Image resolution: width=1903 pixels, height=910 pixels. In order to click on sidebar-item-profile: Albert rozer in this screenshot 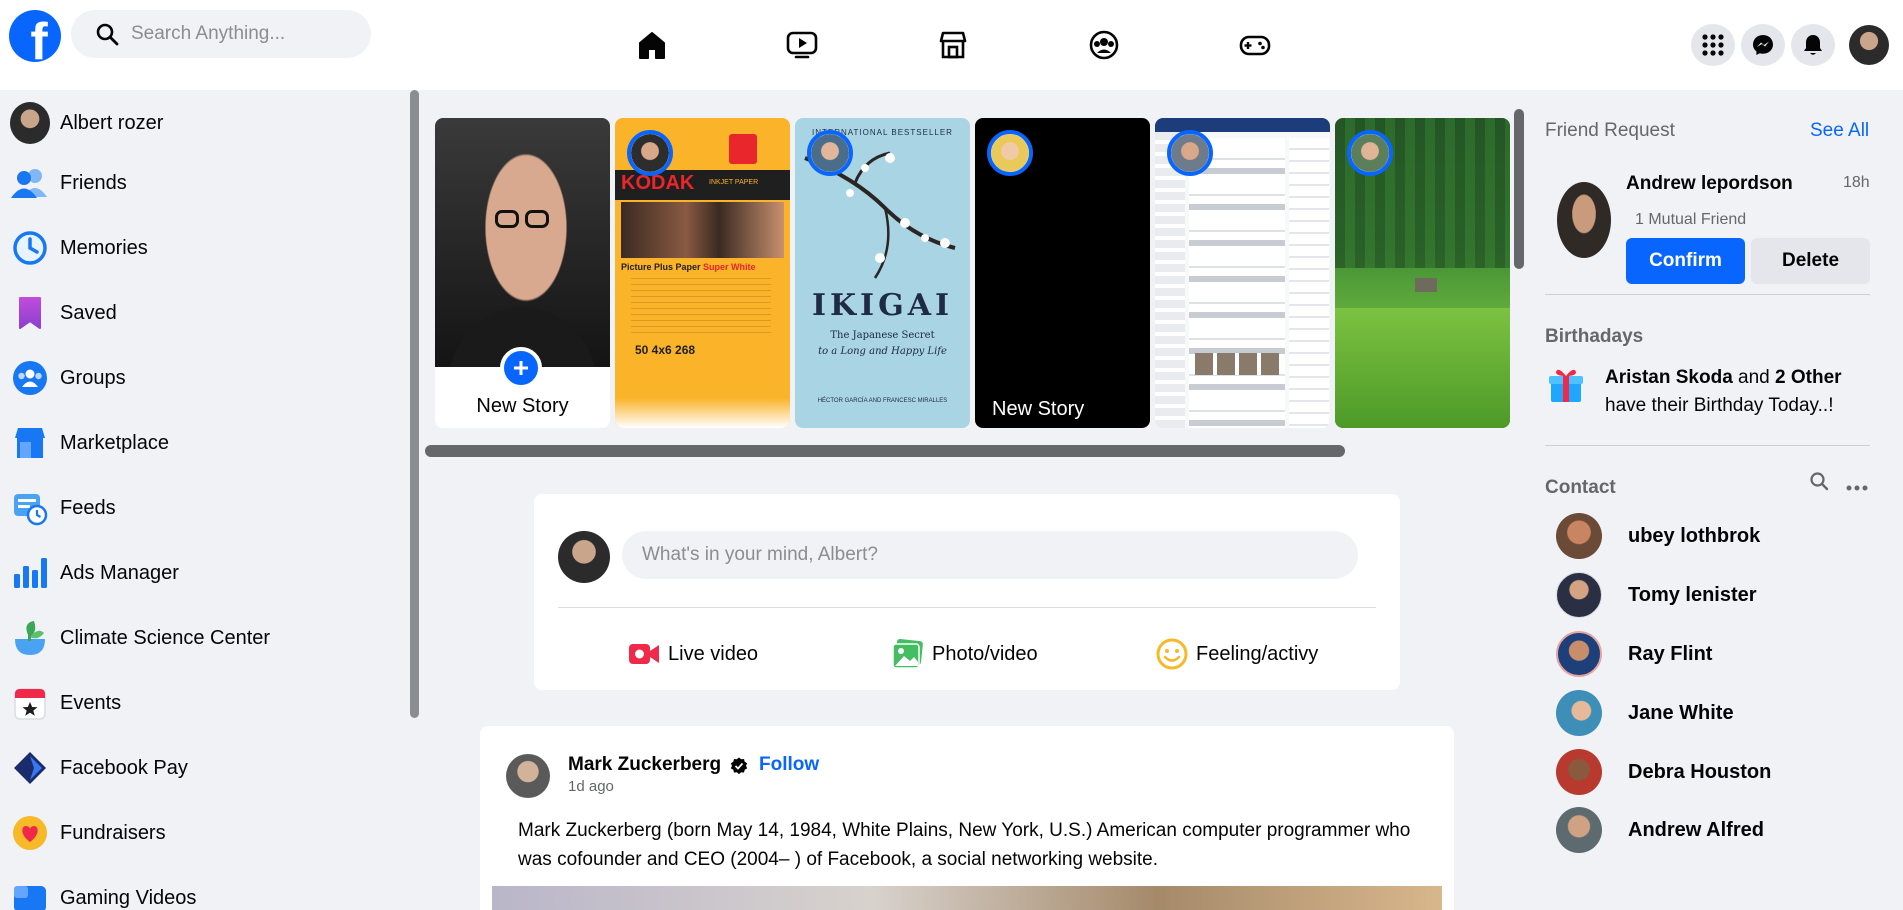, I will do `click(200, 123)`.